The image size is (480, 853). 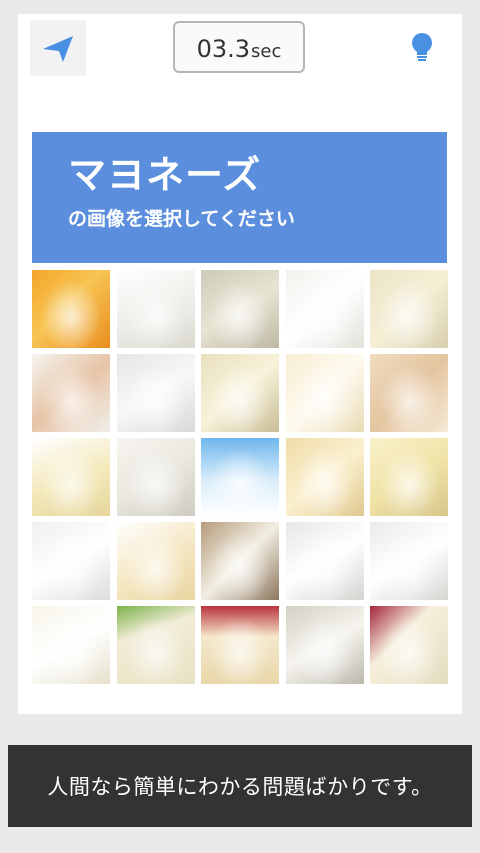 I want to click on back-button, so click(x=58, y=48).